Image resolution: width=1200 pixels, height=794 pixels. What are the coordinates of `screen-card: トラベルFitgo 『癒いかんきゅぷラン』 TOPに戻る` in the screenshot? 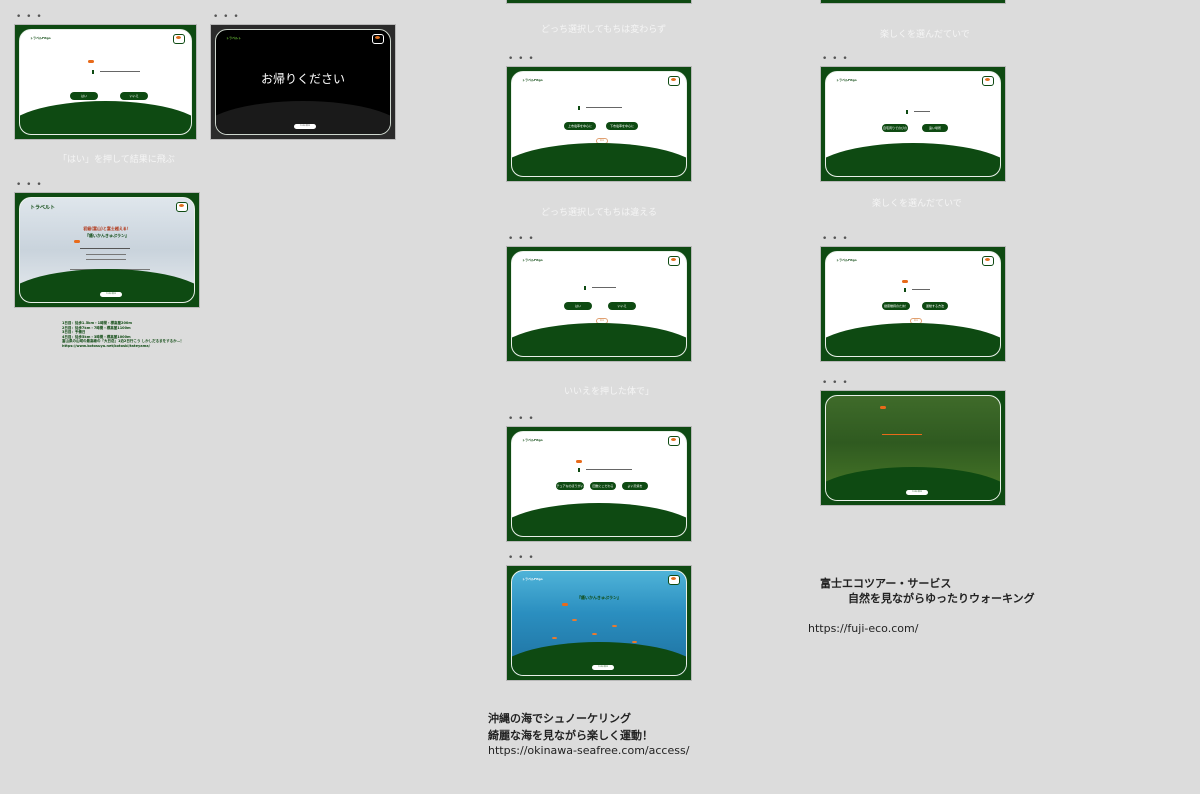 It's located at (599, 623).